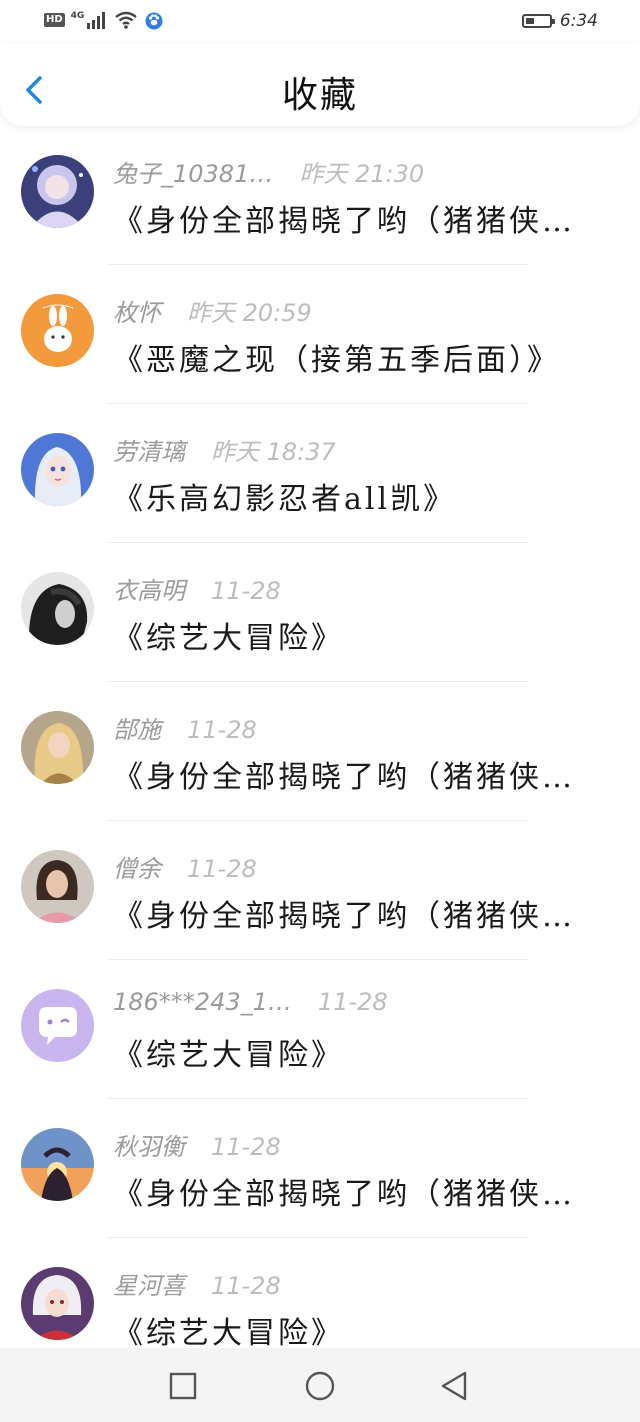  What do you see at coordinates (362, 174) in the screenshot?
I see `timestamp: 昨天 21:30` at bounding box center [362, 174].